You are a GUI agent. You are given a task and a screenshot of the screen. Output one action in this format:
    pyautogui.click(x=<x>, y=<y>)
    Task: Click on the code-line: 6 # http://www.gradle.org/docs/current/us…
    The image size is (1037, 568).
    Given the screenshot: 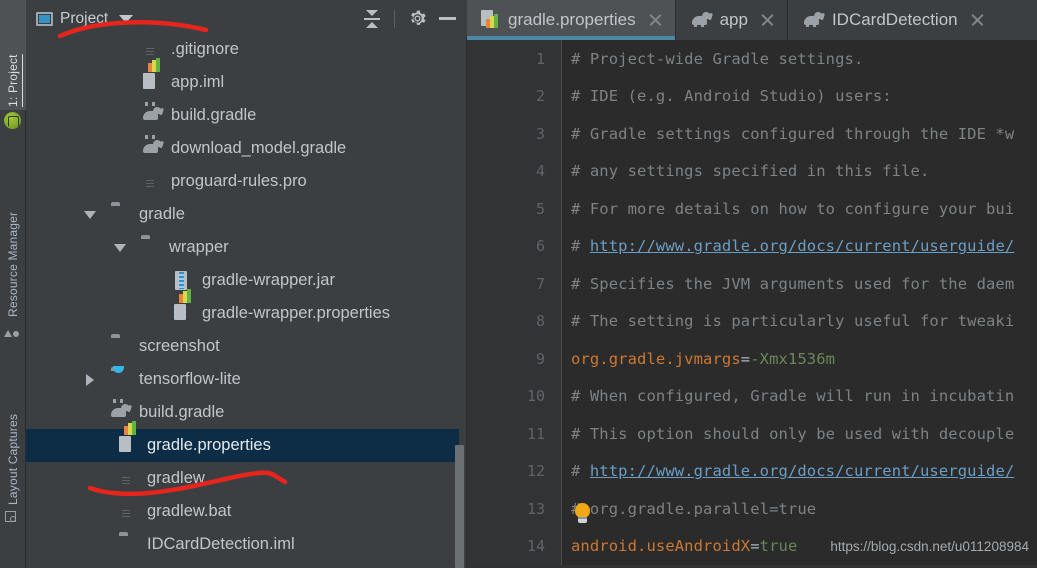 What is the action you would take?
    pyautogui.click(x=752, y=247)
    